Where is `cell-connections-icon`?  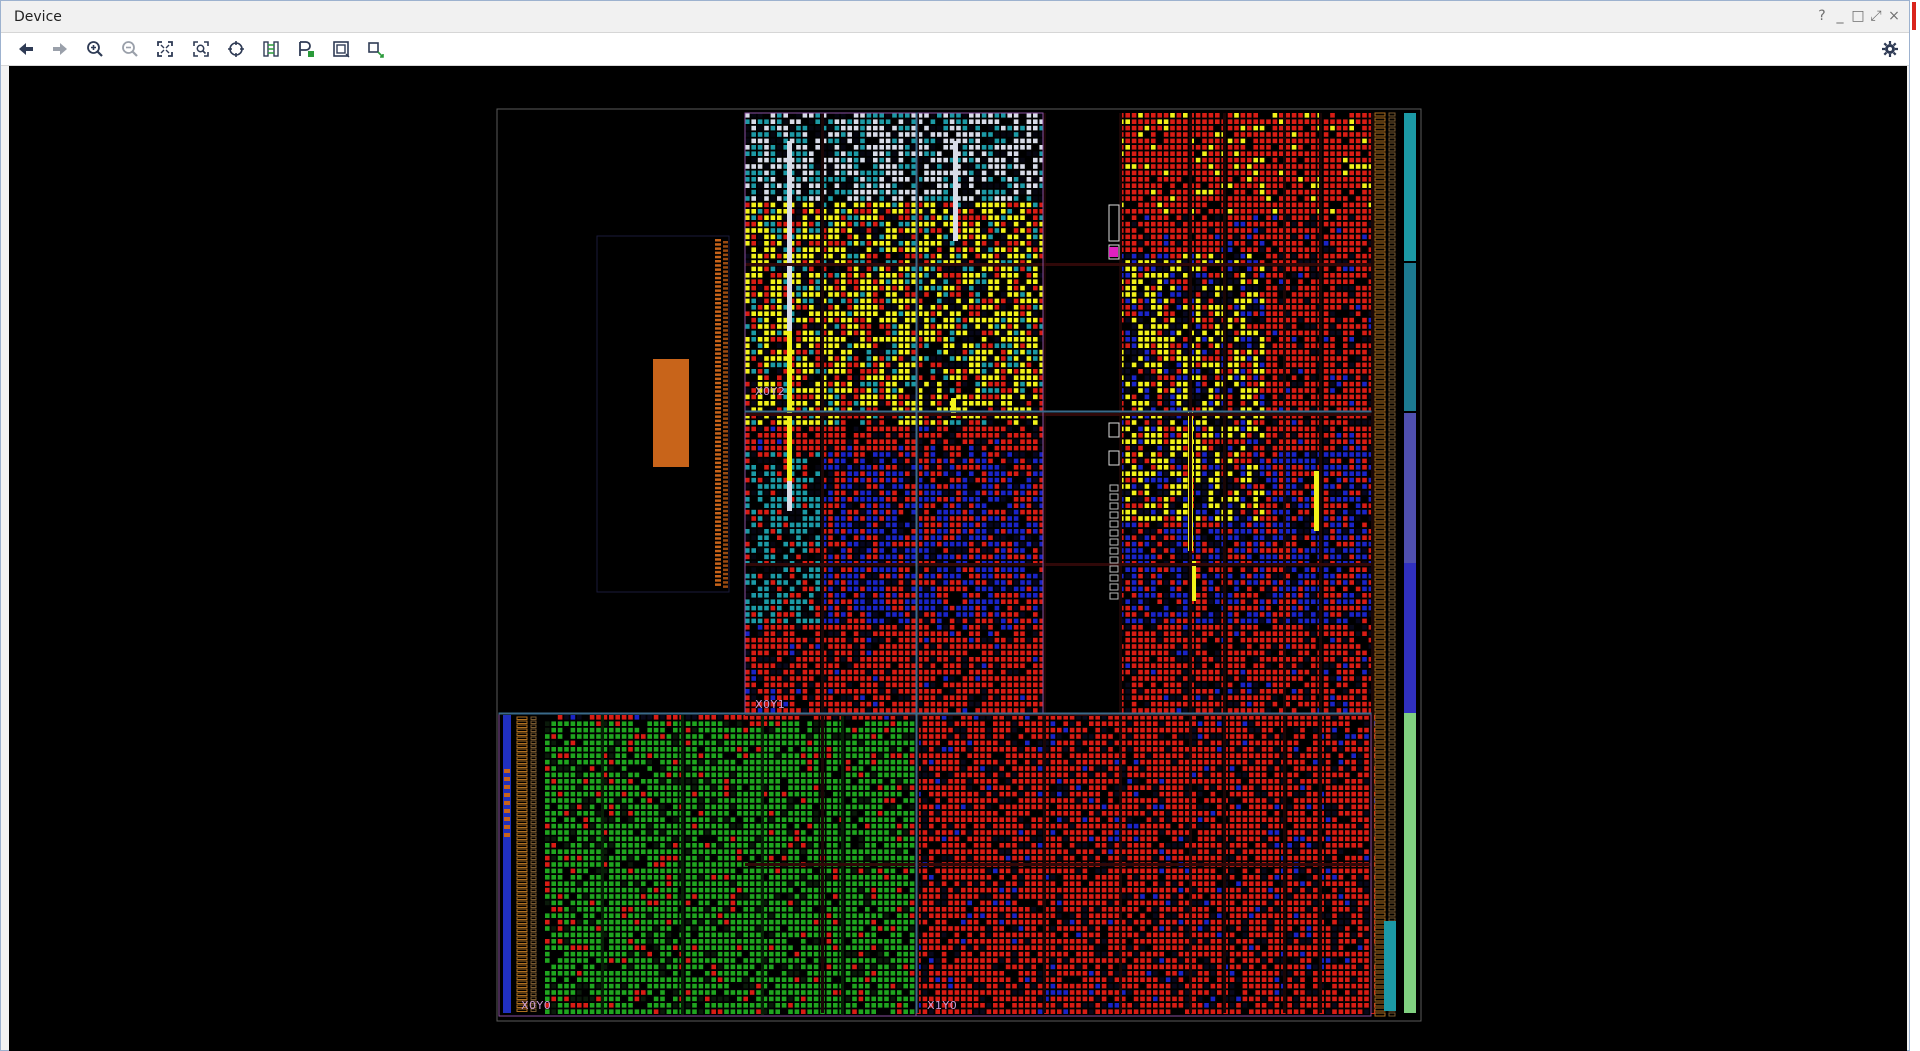 cell-connections-icon is located at coordinates (341, 49).